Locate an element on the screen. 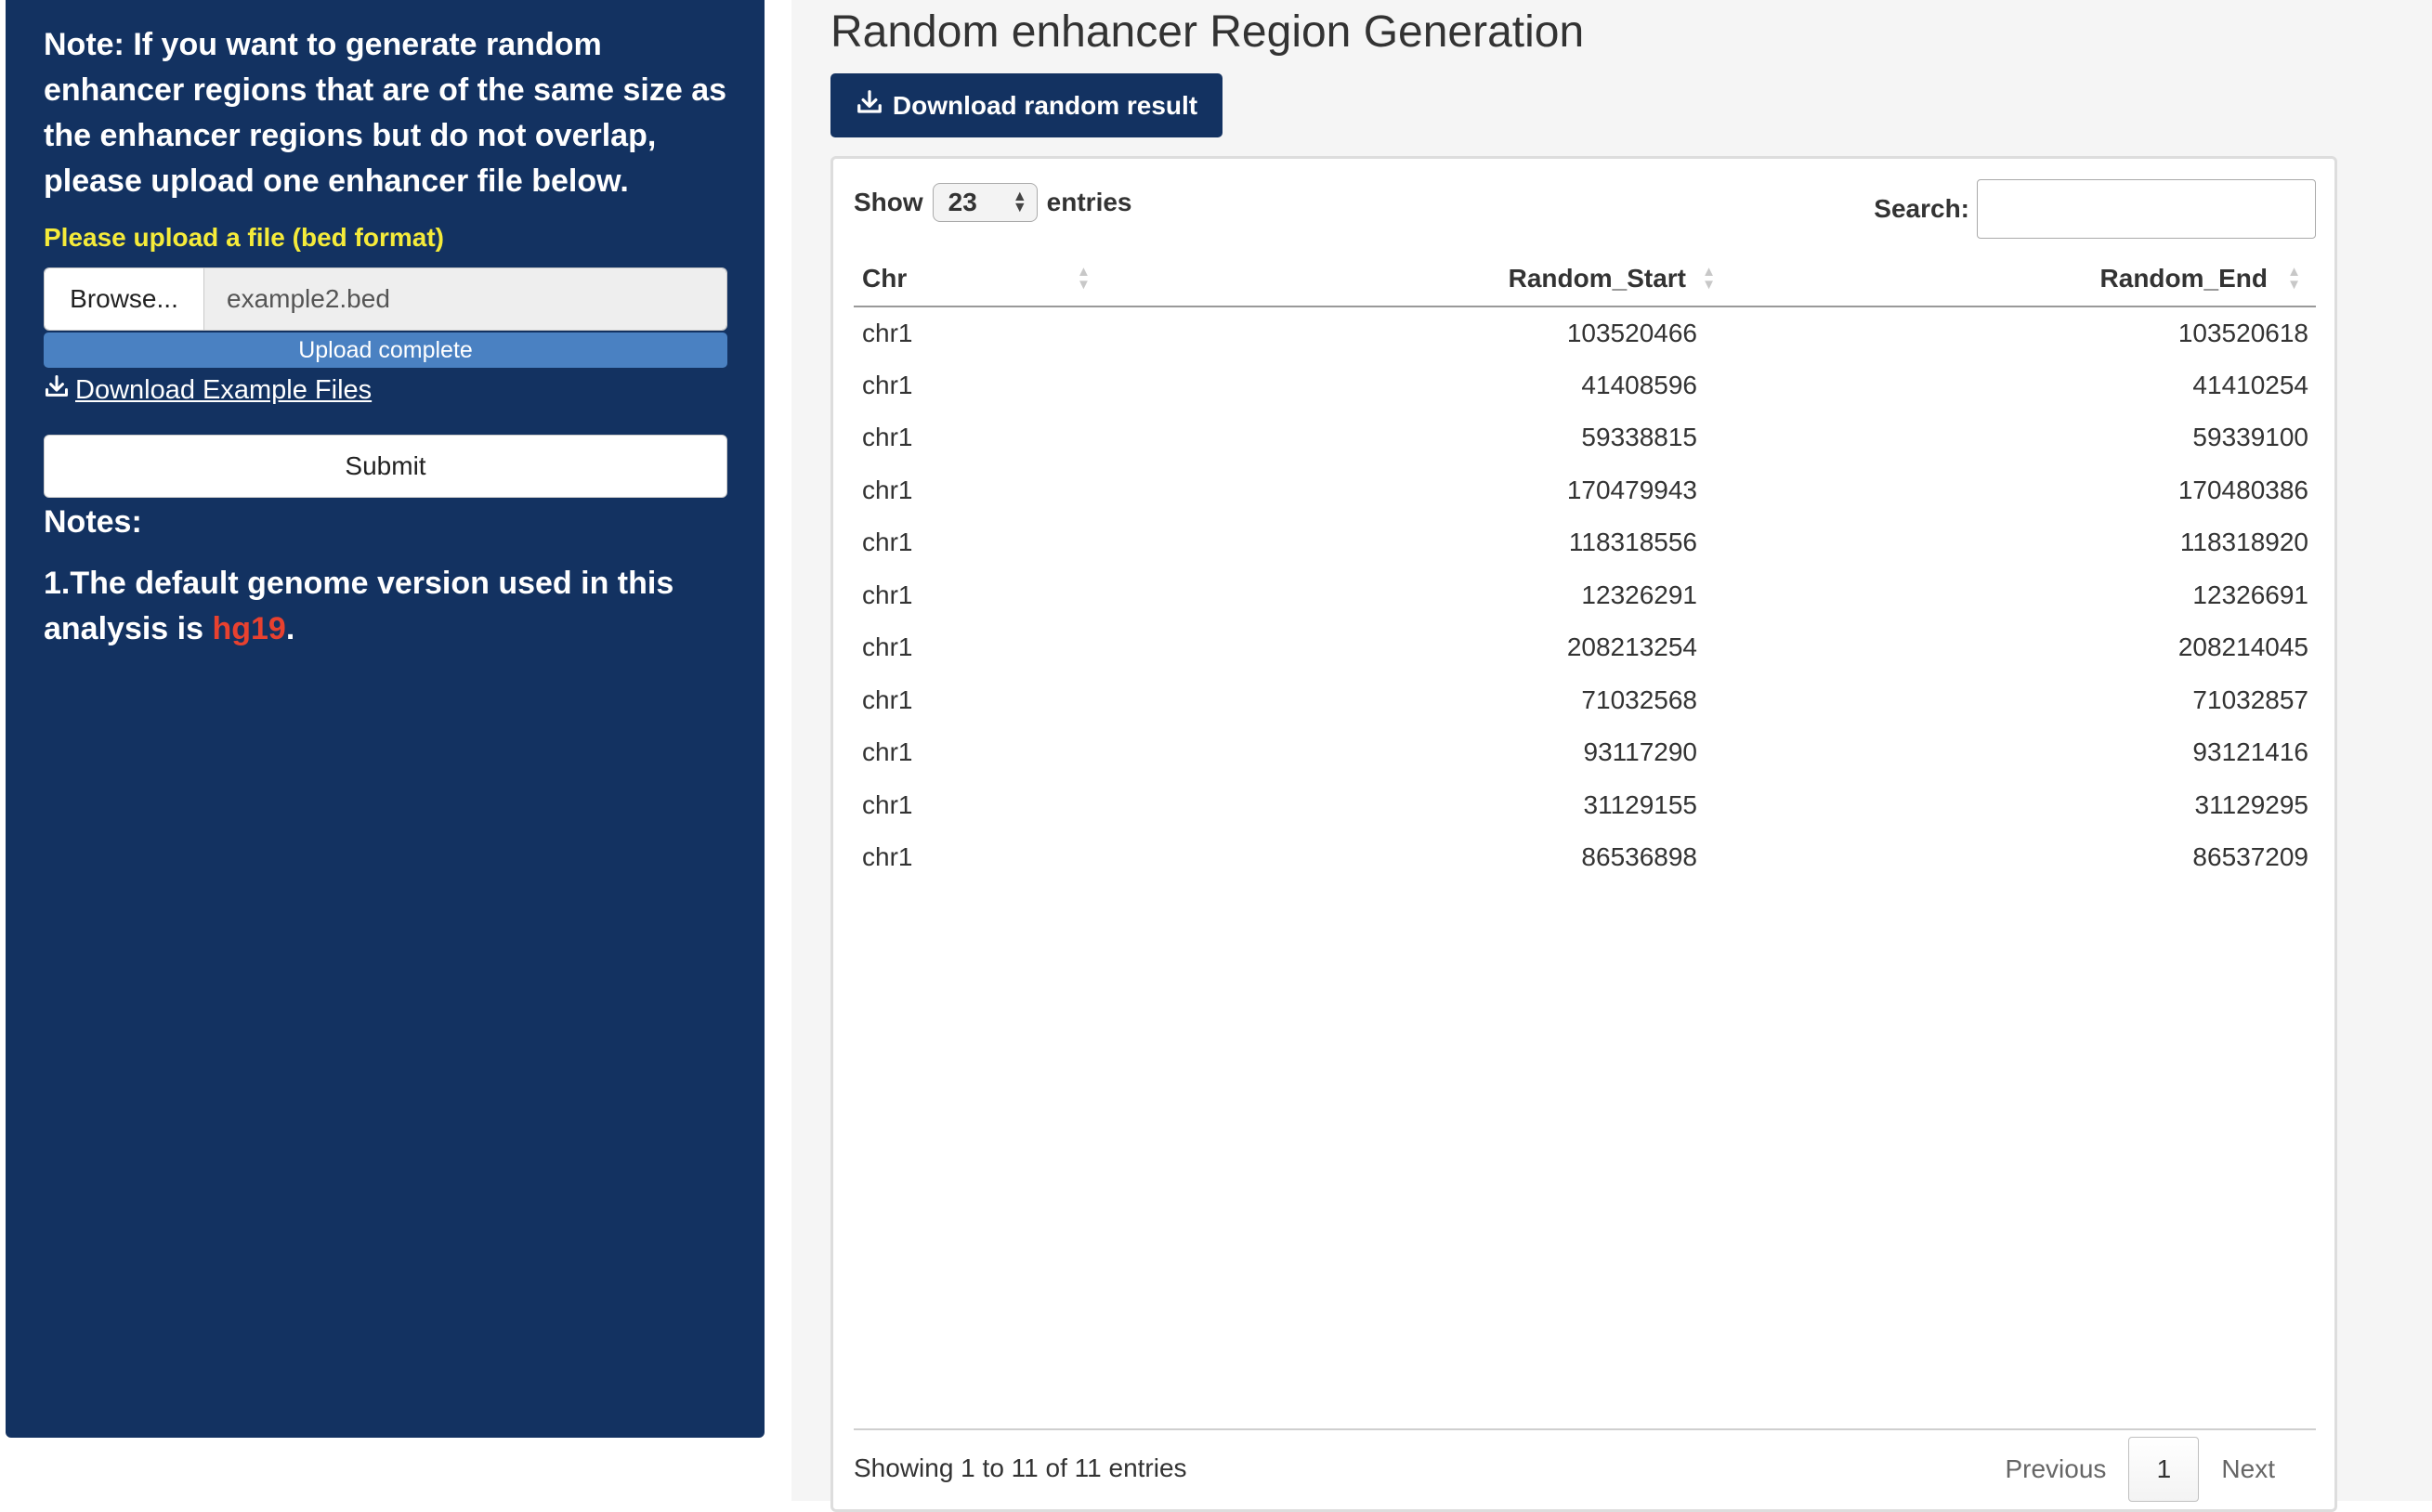 The width and height of the screenshot is (2432, 1512). cell-random-end: 41410254 is located at coordinates (2250, 384).